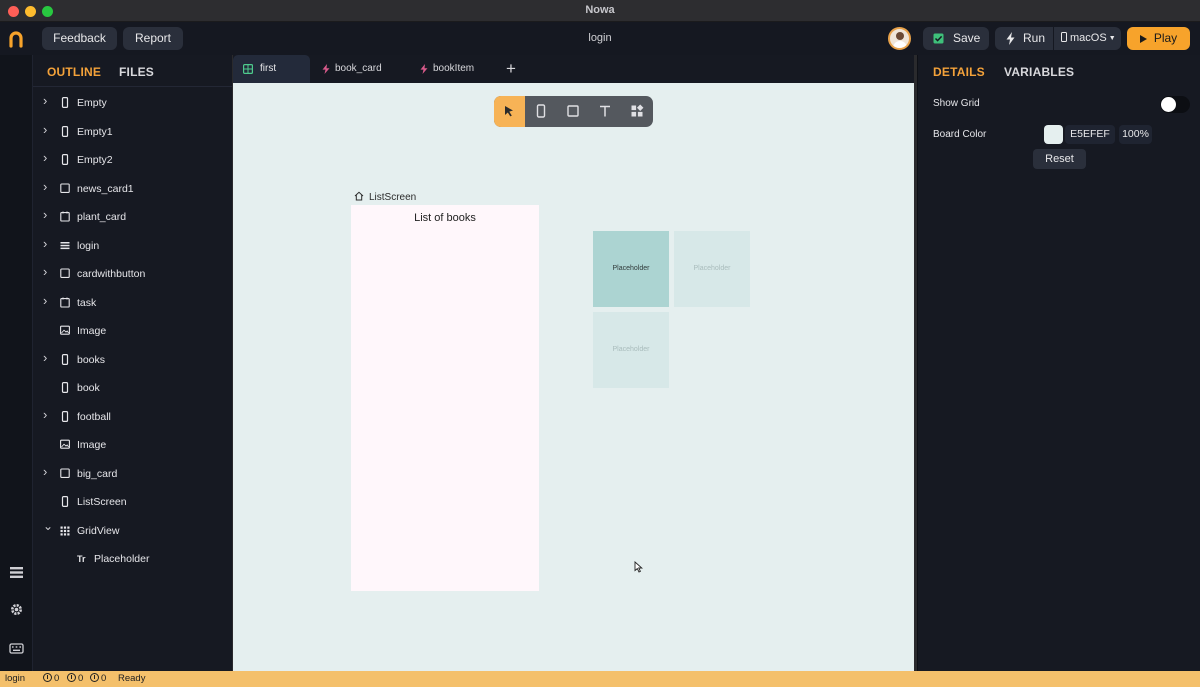 The width and height of the screenshot is (1200, 687). I want to click on outline-item-label: football, so click(94, 416).